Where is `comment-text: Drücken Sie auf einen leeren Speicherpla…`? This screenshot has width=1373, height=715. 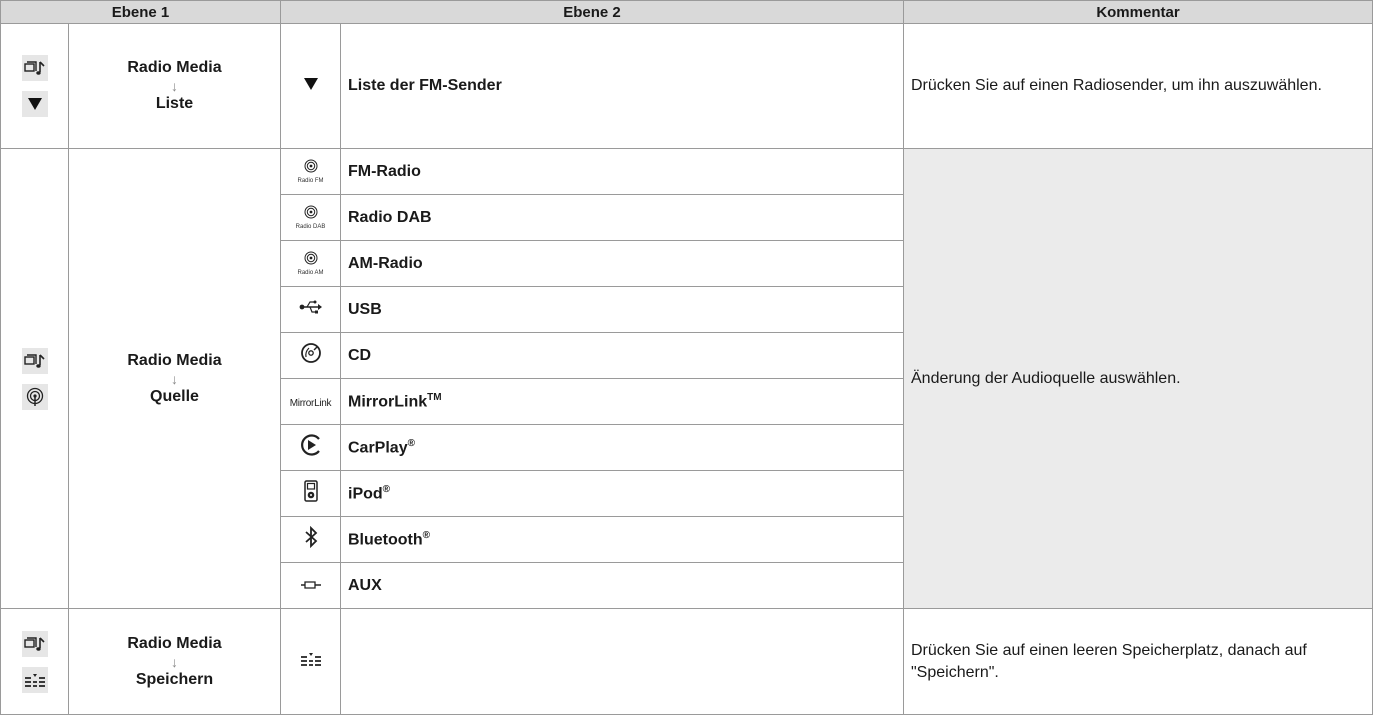 comment-text: Drücken Sie auf einen leeren Speicherpla… is located at coordinates (1138, 661).